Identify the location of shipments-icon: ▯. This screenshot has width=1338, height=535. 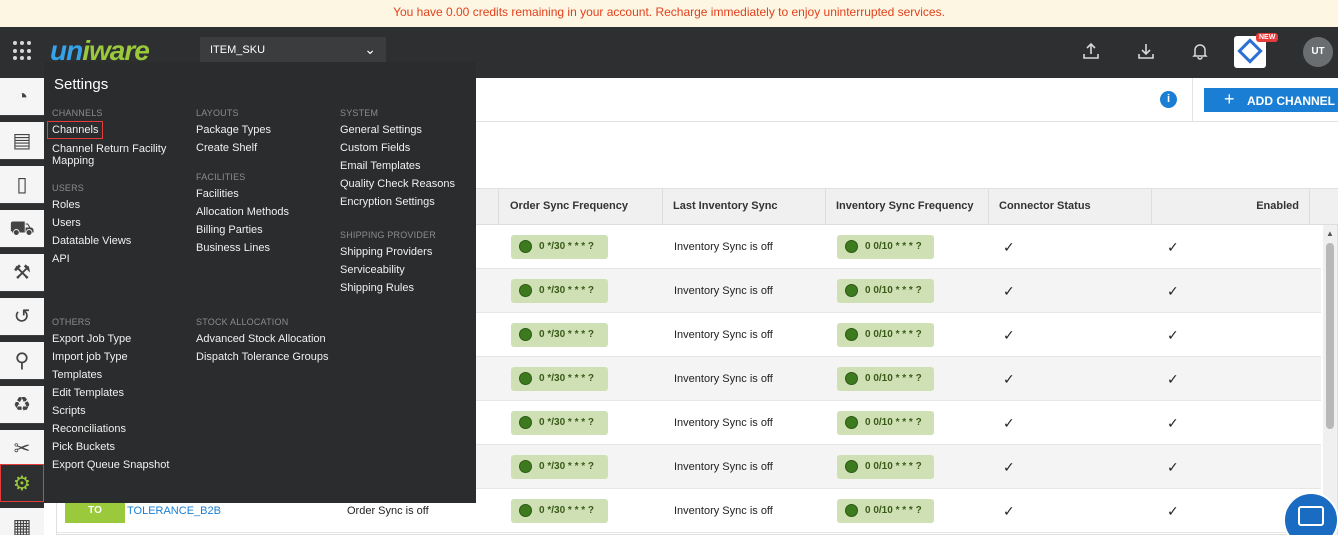
(22, 185).